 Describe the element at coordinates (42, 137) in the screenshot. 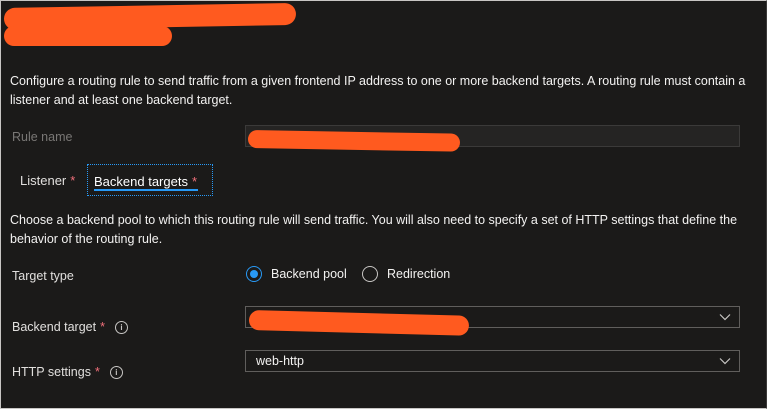

I see `rule-name-label: Rule name` at that location.